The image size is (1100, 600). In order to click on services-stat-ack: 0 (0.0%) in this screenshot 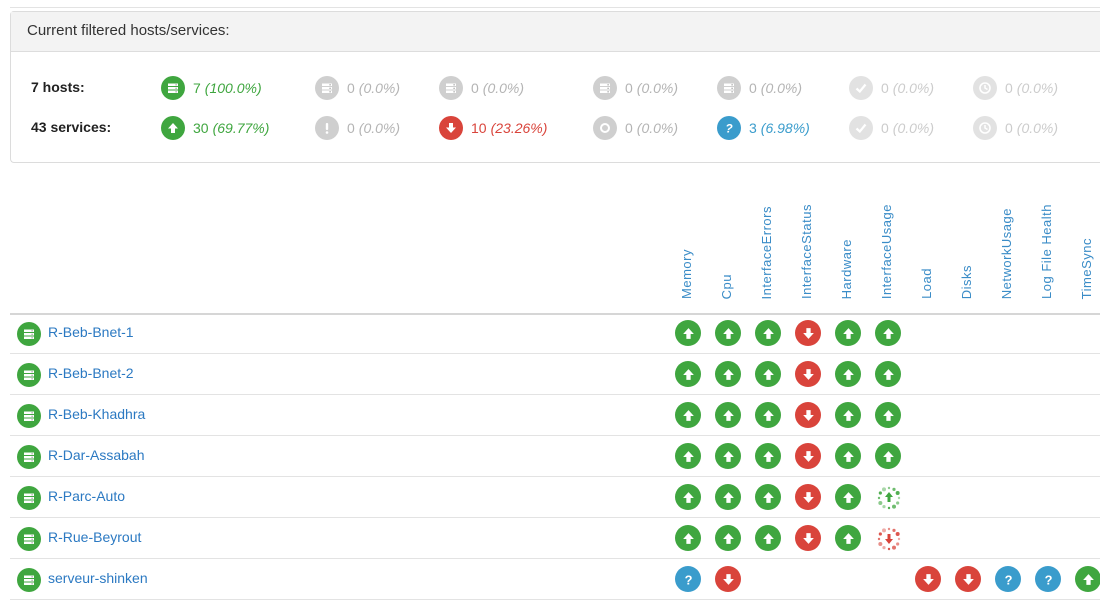, I will do `click(891, 128)`.